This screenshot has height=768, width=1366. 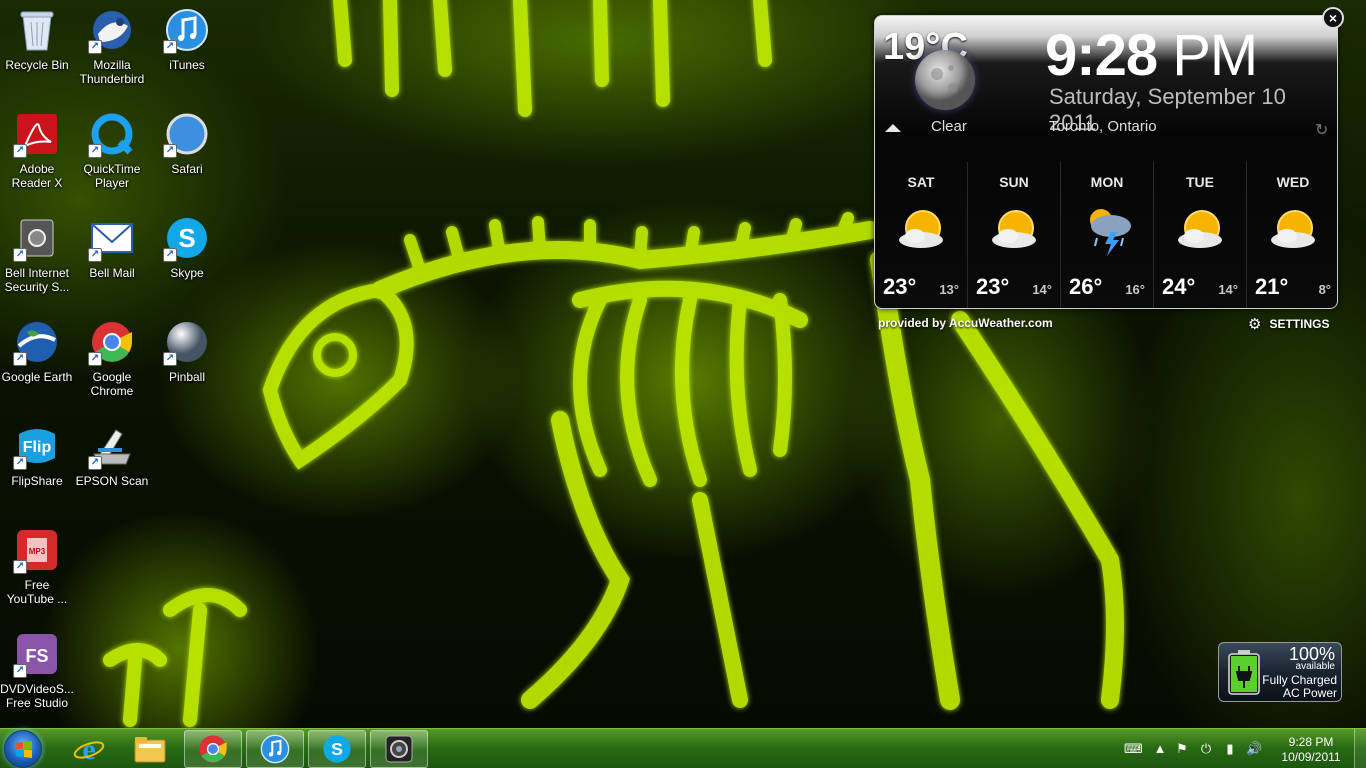 What do you see at coordinates (37, 238) in the screenshot?
I see `bell-security-icon: ↗` at bounding box center [37, 238].